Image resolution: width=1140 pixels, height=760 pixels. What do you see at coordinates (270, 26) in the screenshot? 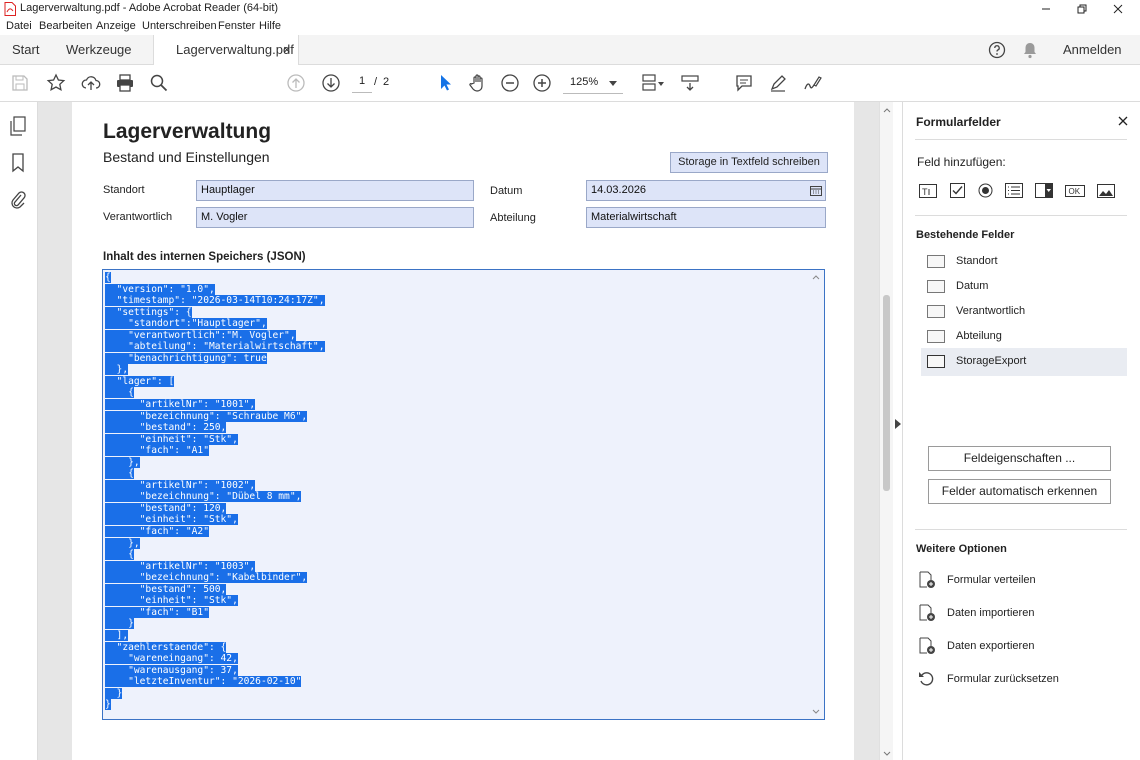
I see `menu-hilfe: Hilfe` at bounding box center [270, 26].